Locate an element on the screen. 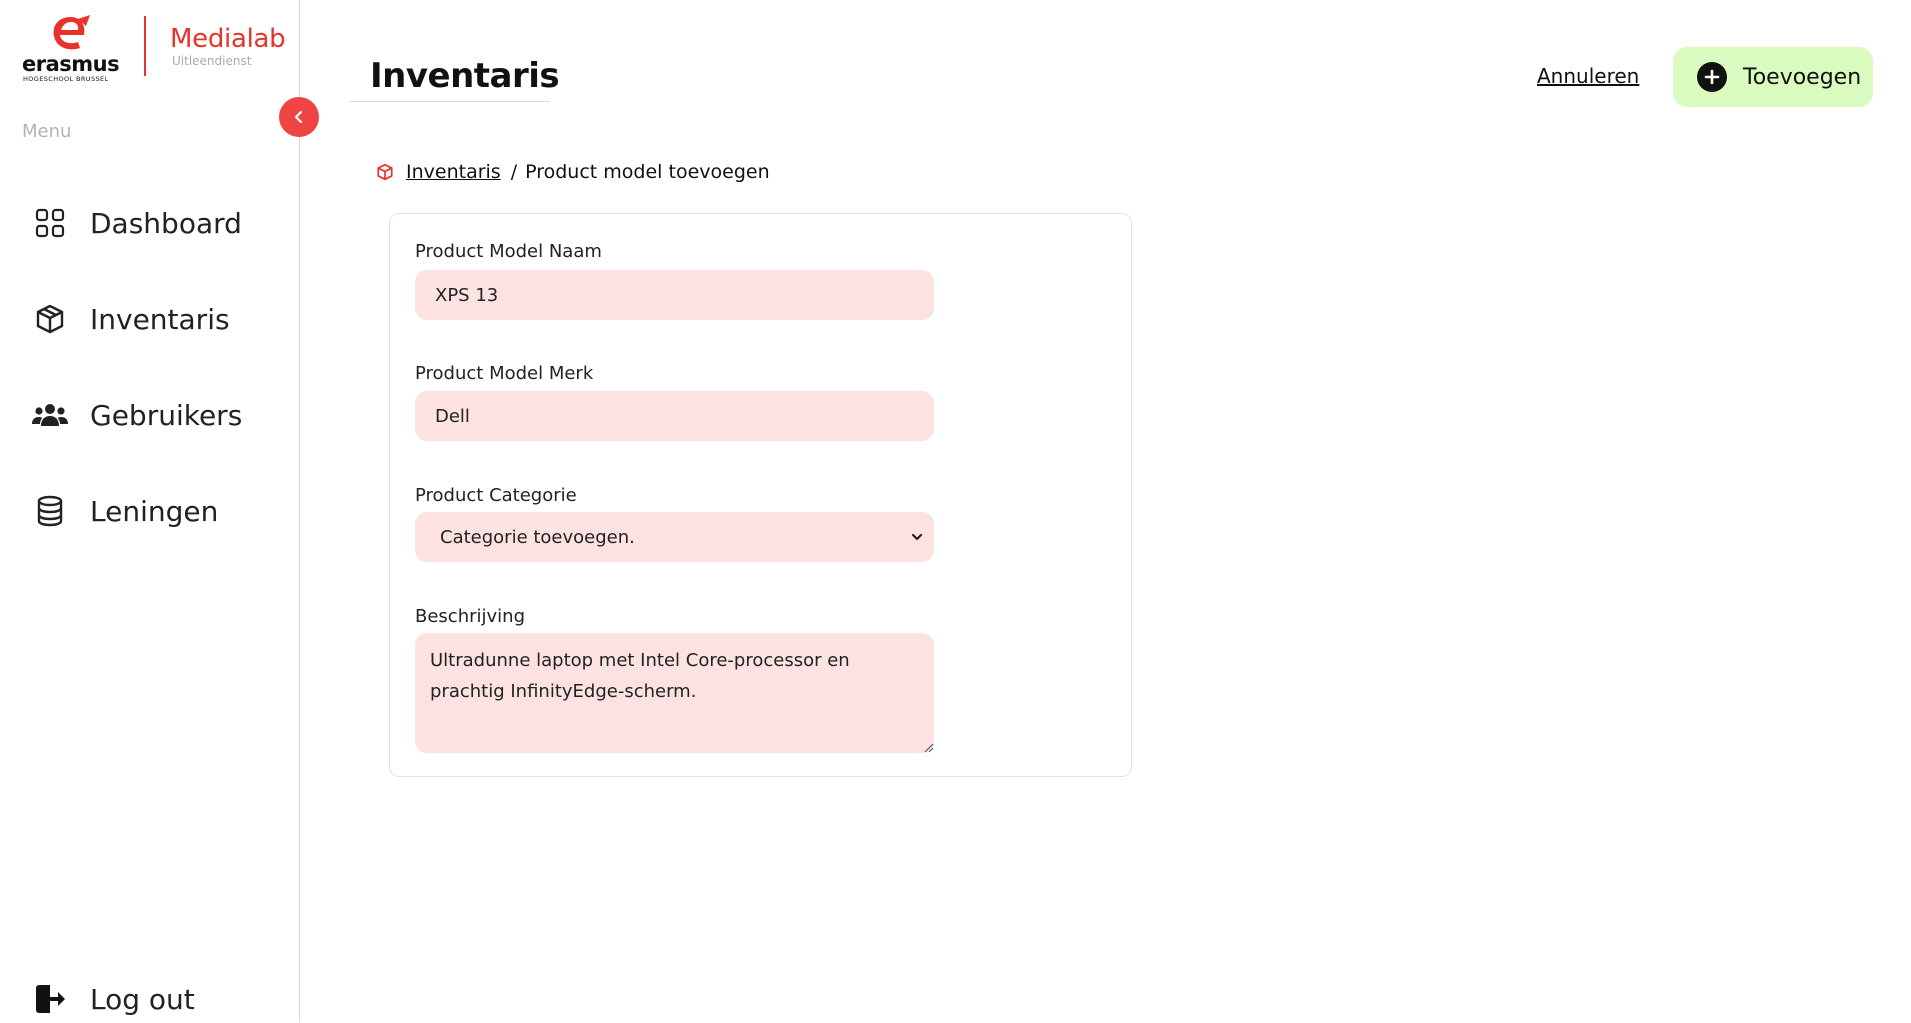  cancel-button: Annuleren is located at coordinates (1588, 76).